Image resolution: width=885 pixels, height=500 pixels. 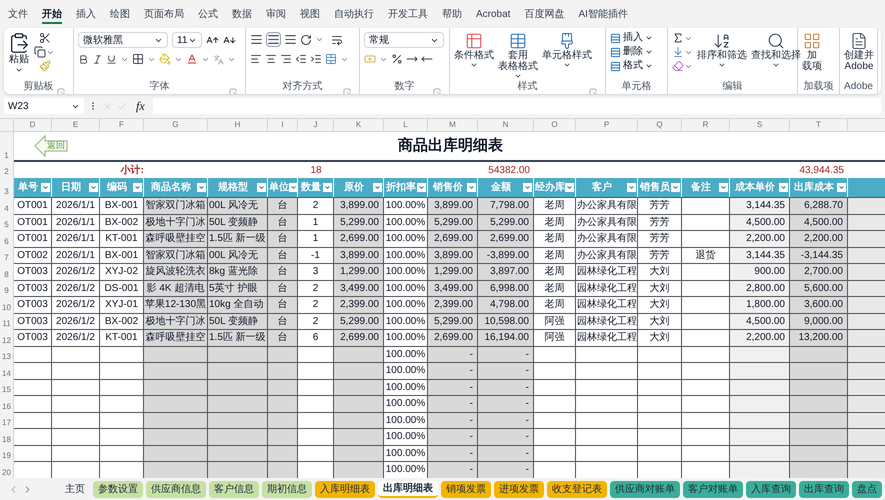 What do you see at coordinates (238, 125) in the screenshot?
I see `column-header: H` at bounding box center [238, 125].